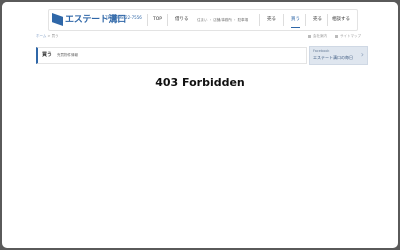  I want to click on breadcrumb-home: ホーム, so click(41, 36).